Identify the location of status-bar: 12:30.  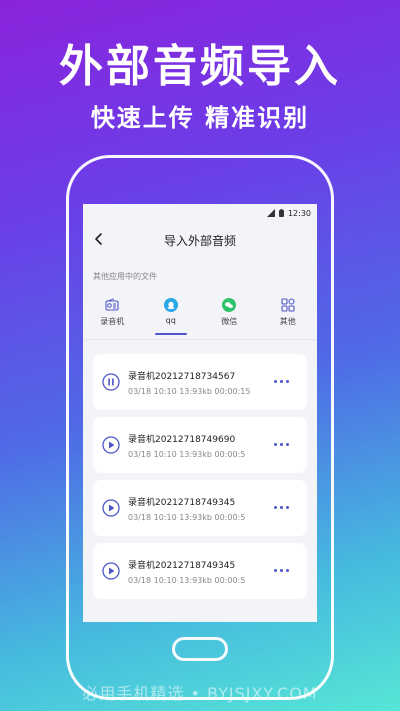
(200, 213).